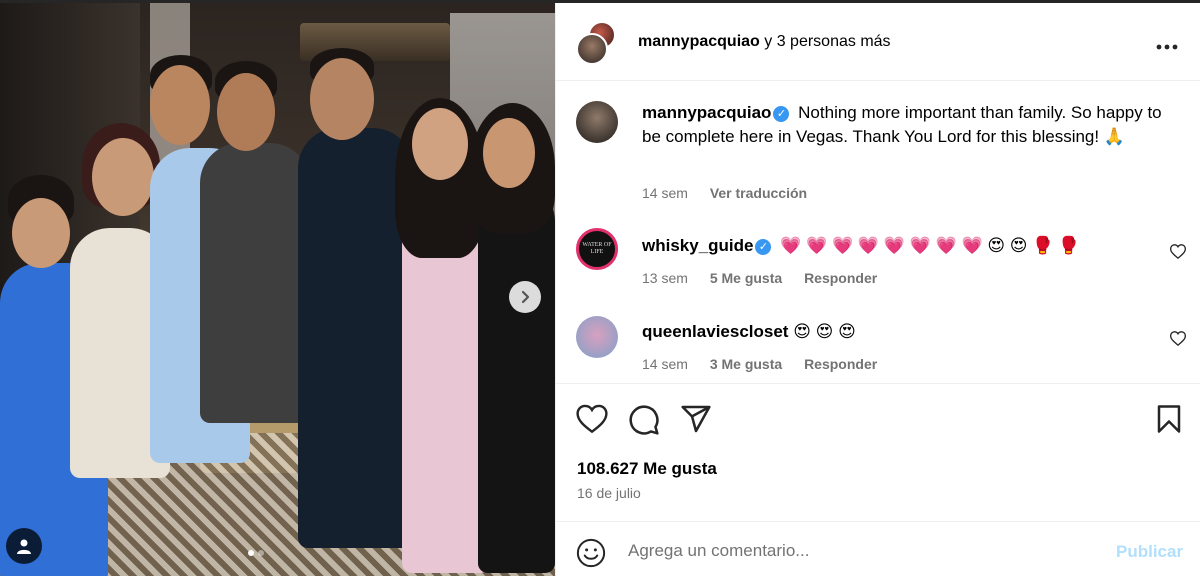 Image resolution: width=1200 pixels, height=576 pixels. Describe the element at coordinates (609, 493) in the screenshot. I see `post-date: 16 de julio` at that location.